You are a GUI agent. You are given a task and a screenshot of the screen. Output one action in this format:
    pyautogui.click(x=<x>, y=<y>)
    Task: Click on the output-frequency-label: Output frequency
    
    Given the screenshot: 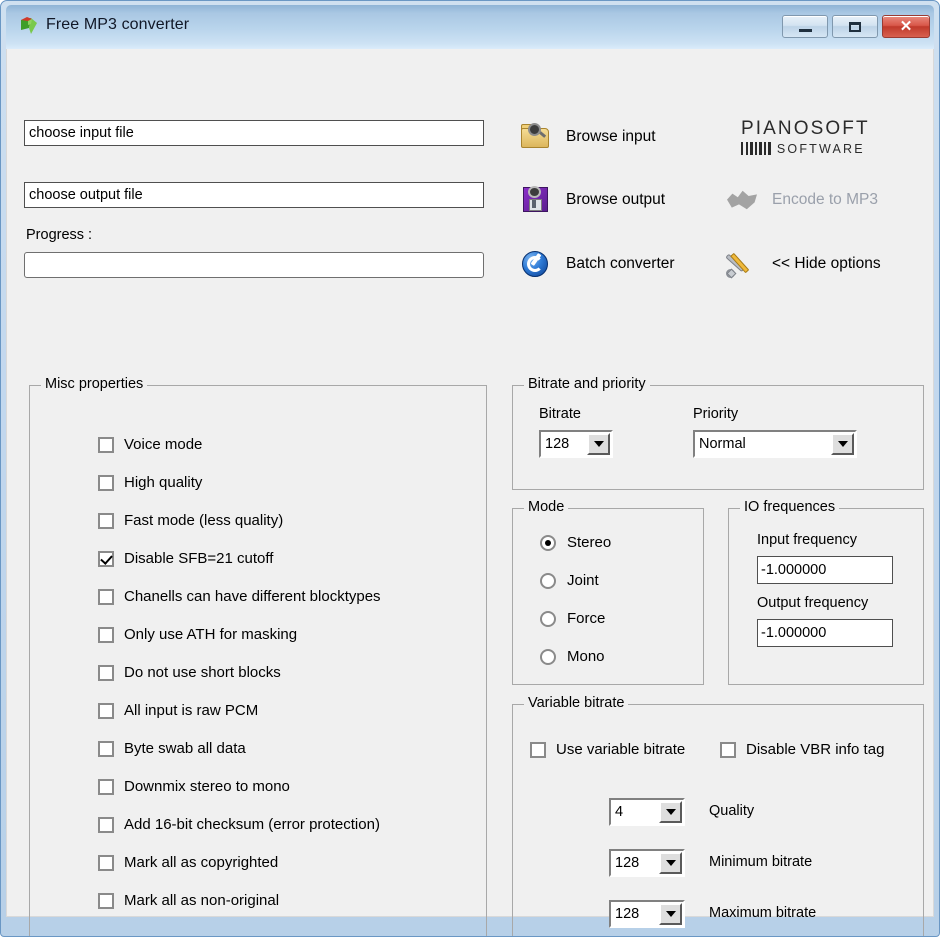 What is the action you would take?
    pyautogui.click(x=813, y=603)
    